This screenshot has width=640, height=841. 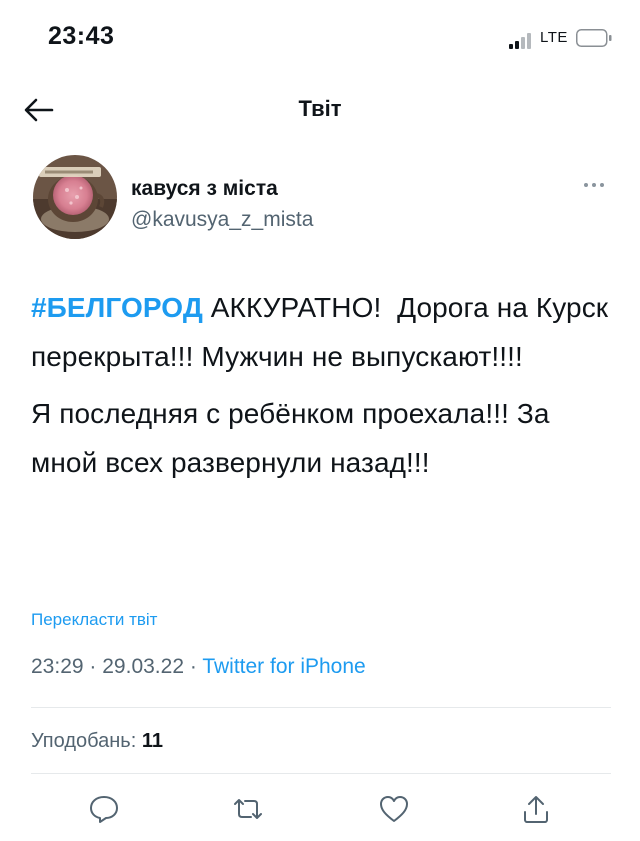 What do you see at coordinates (554, 37) in the screenshot?
I see `network-label: LTE` at bounding box center [554, 37].